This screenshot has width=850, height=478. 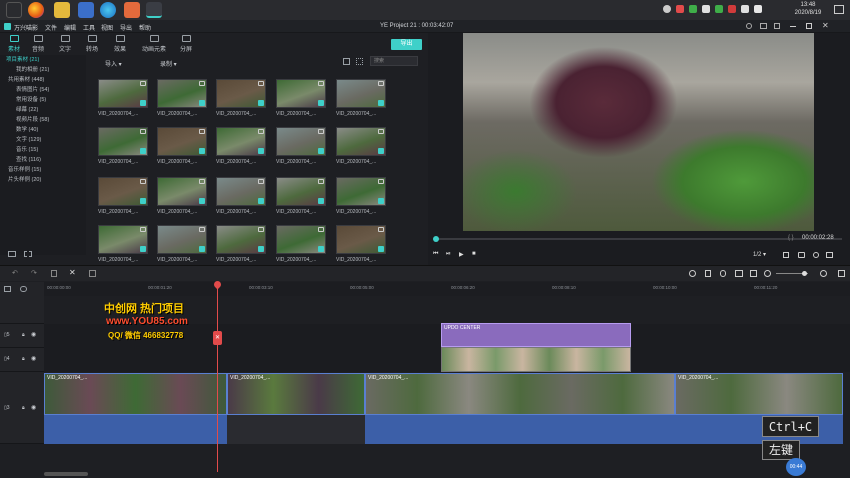 I want to click on fit-timeline-icon, so click(x=841, y=273).